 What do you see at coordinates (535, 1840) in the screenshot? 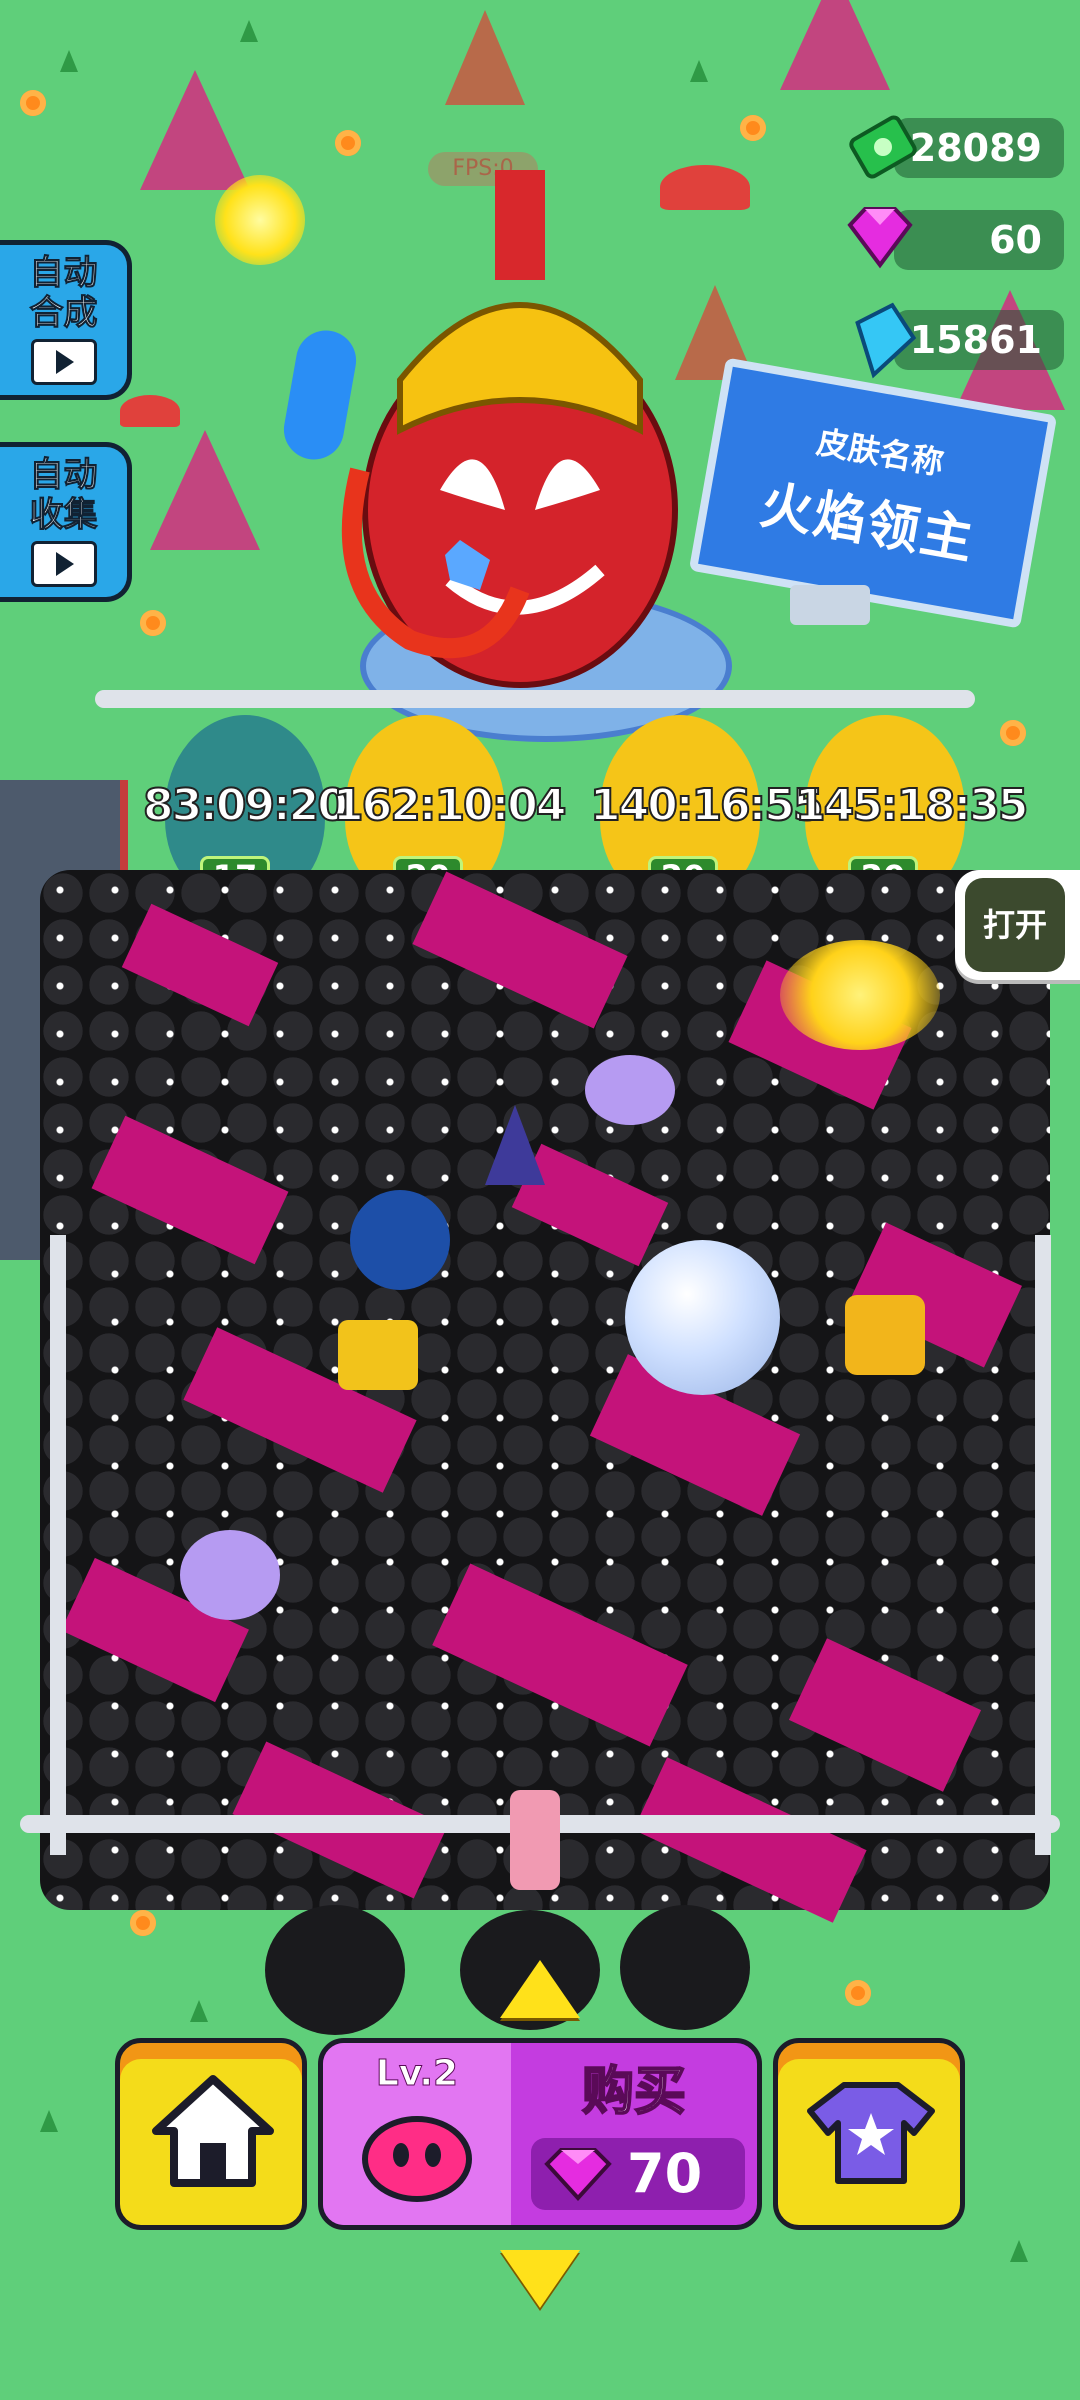
I see `pink-bone-decoration` at bounding box center [535, 1840].